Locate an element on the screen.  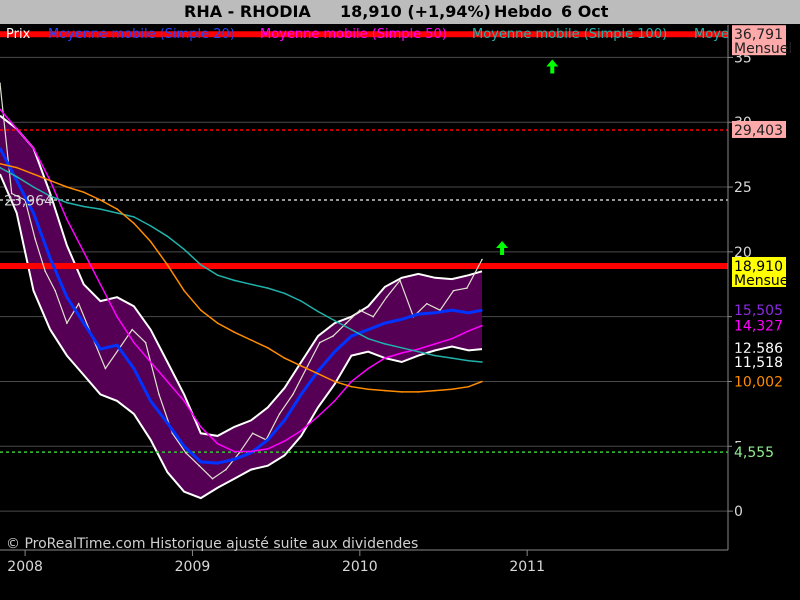
left-value-text: 23,964 is located at coordinates (28, 201).